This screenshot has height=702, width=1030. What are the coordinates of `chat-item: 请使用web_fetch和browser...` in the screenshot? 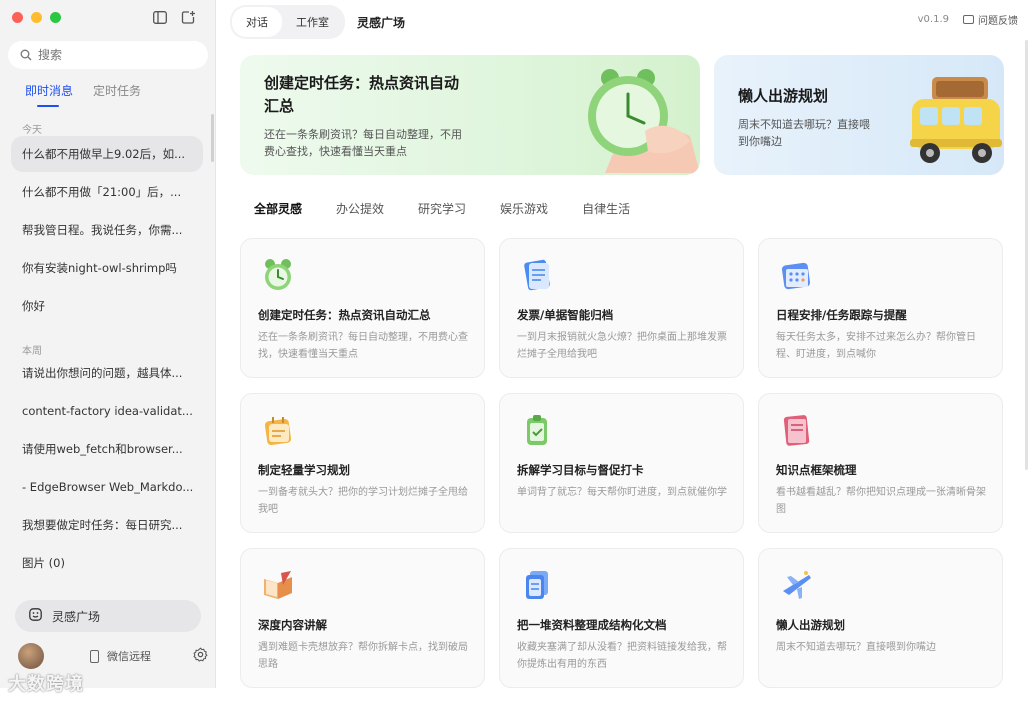 It's located at (107, 449).